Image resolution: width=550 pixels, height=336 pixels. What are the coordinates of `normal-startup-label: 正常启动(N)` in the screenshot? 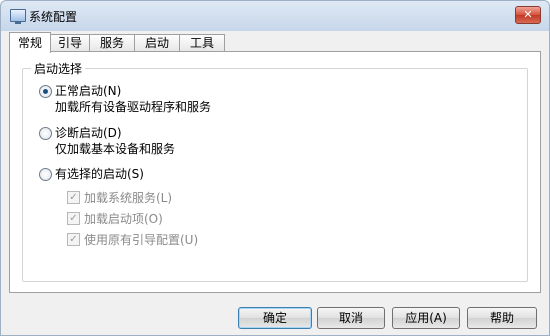 It's located at (88, 90).